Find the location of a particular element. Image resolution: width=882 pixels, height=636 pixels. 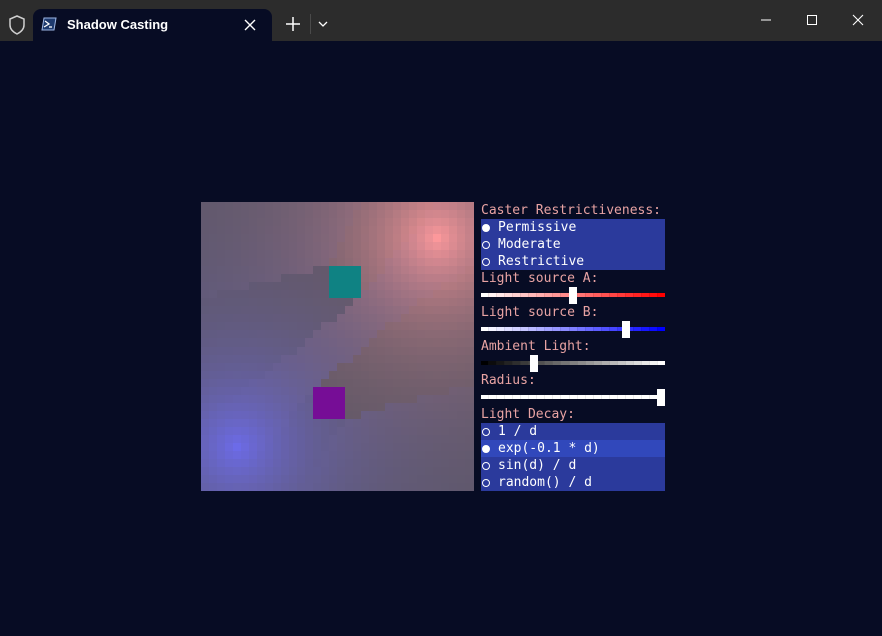

restrictiveness-label: Caster Restrictiveness: is located at coordinates (571, 210).